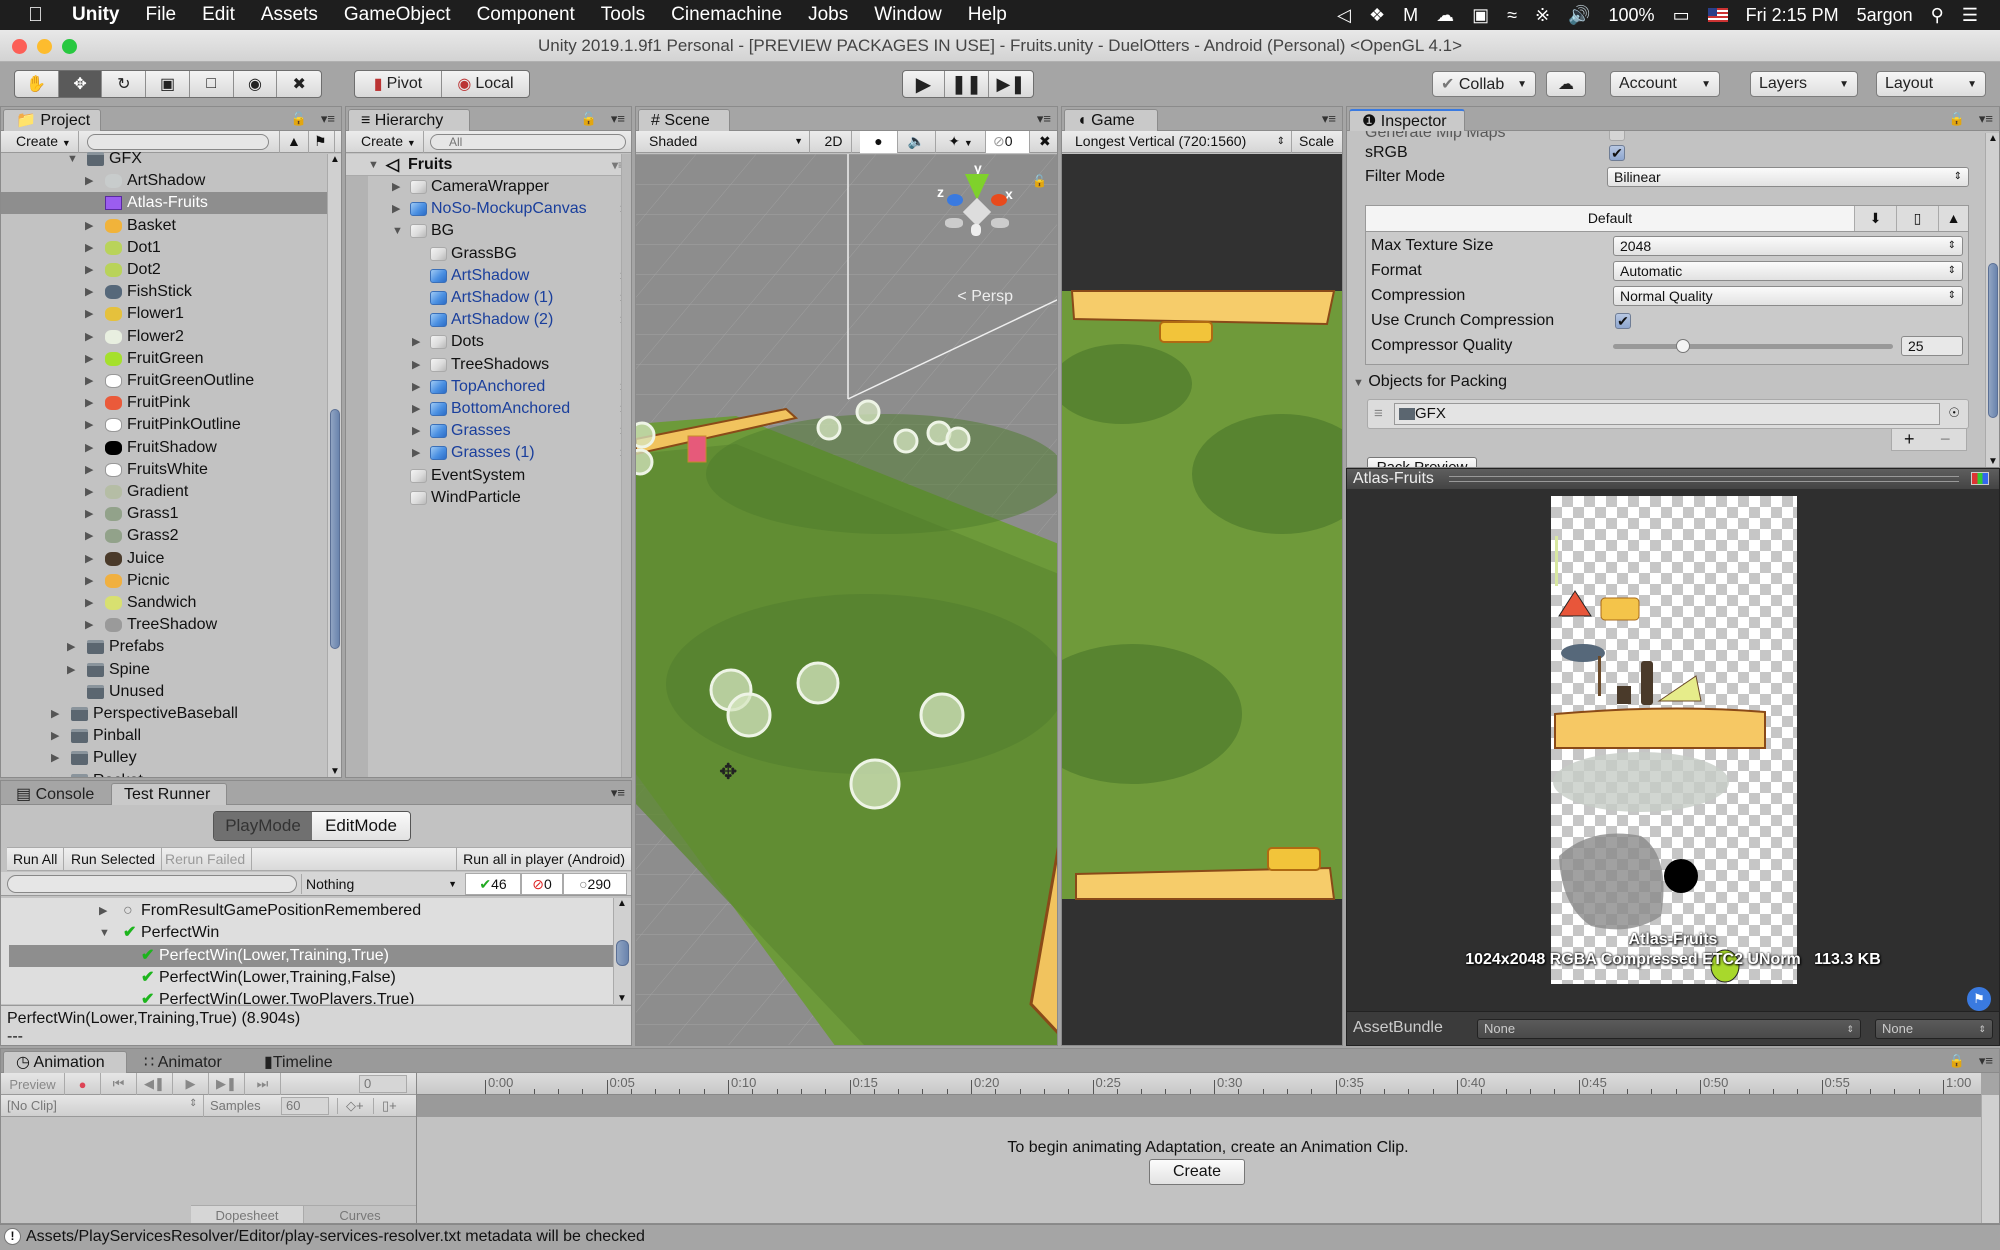  What do you see at coordinates (1617, 153) in the screenshot?
I see `srgb-checkbox: ✔` at bounding box center [1617, 153].